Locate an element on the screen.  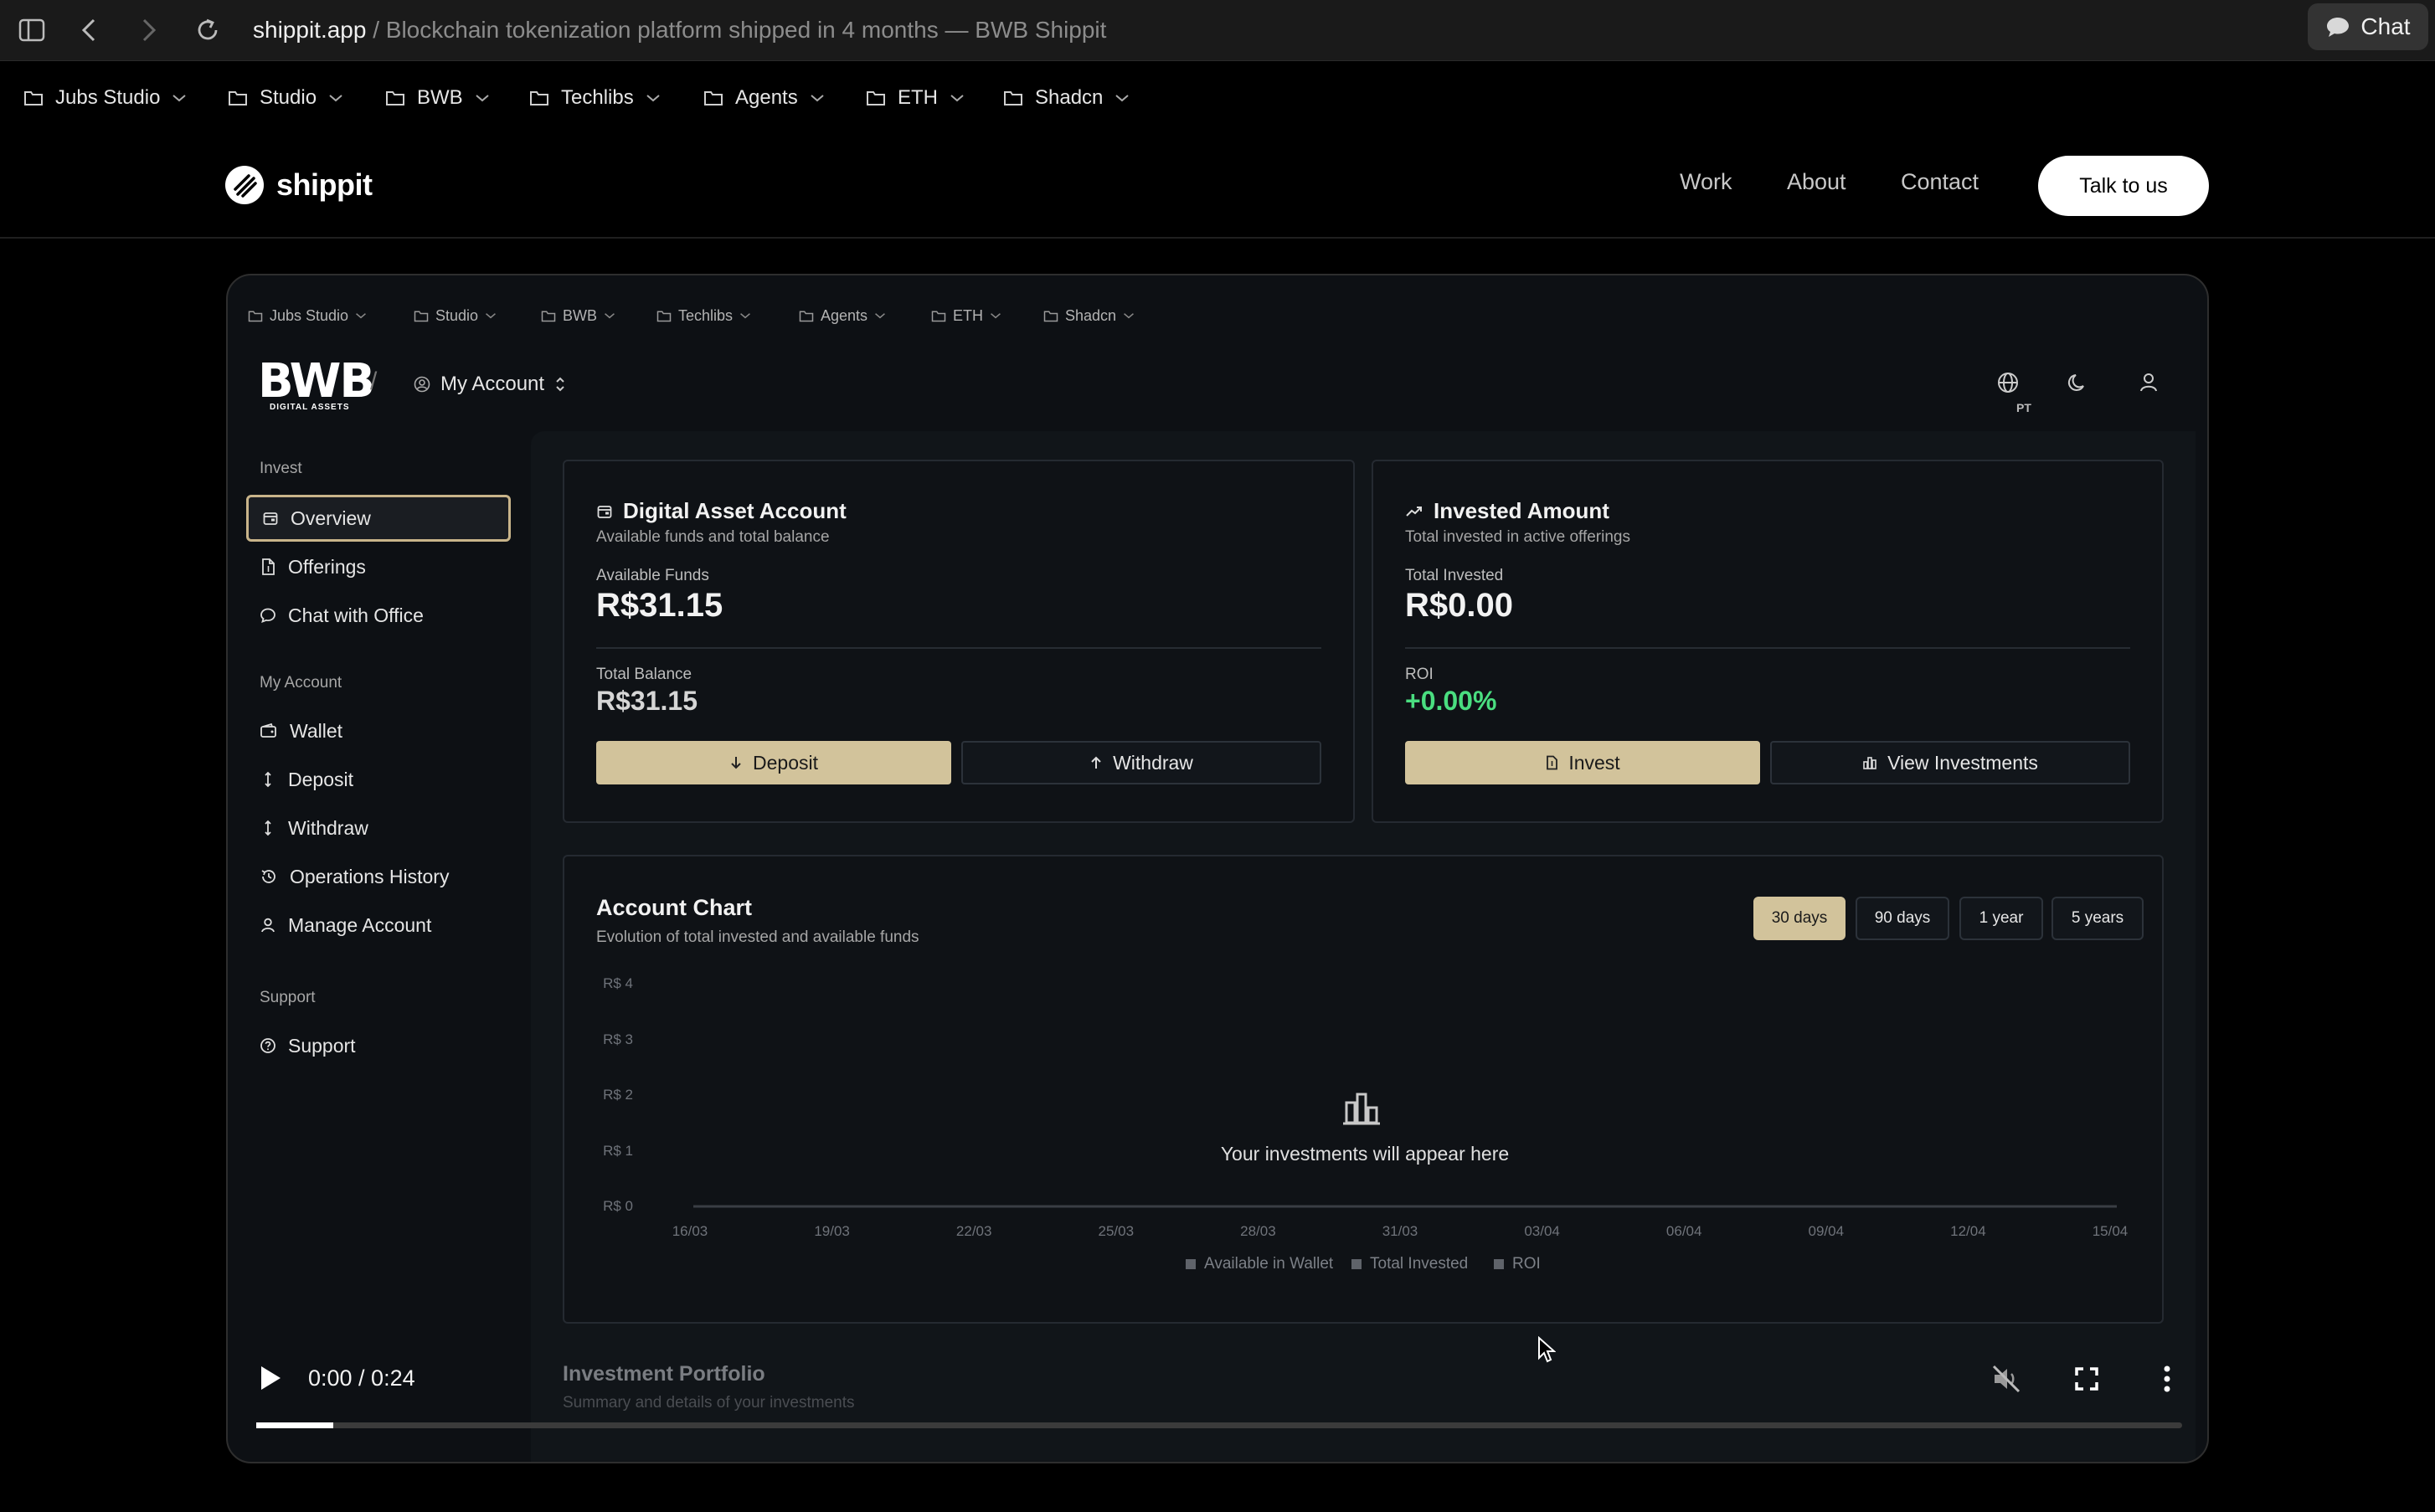
chat-bubble-icon is located at coordinates (268, 615).